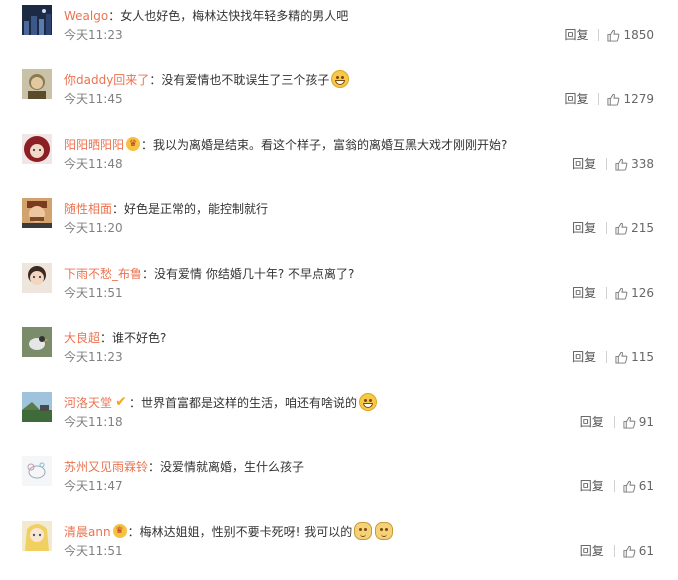  I want to click on username-link: 大良超, so click(82, 338).